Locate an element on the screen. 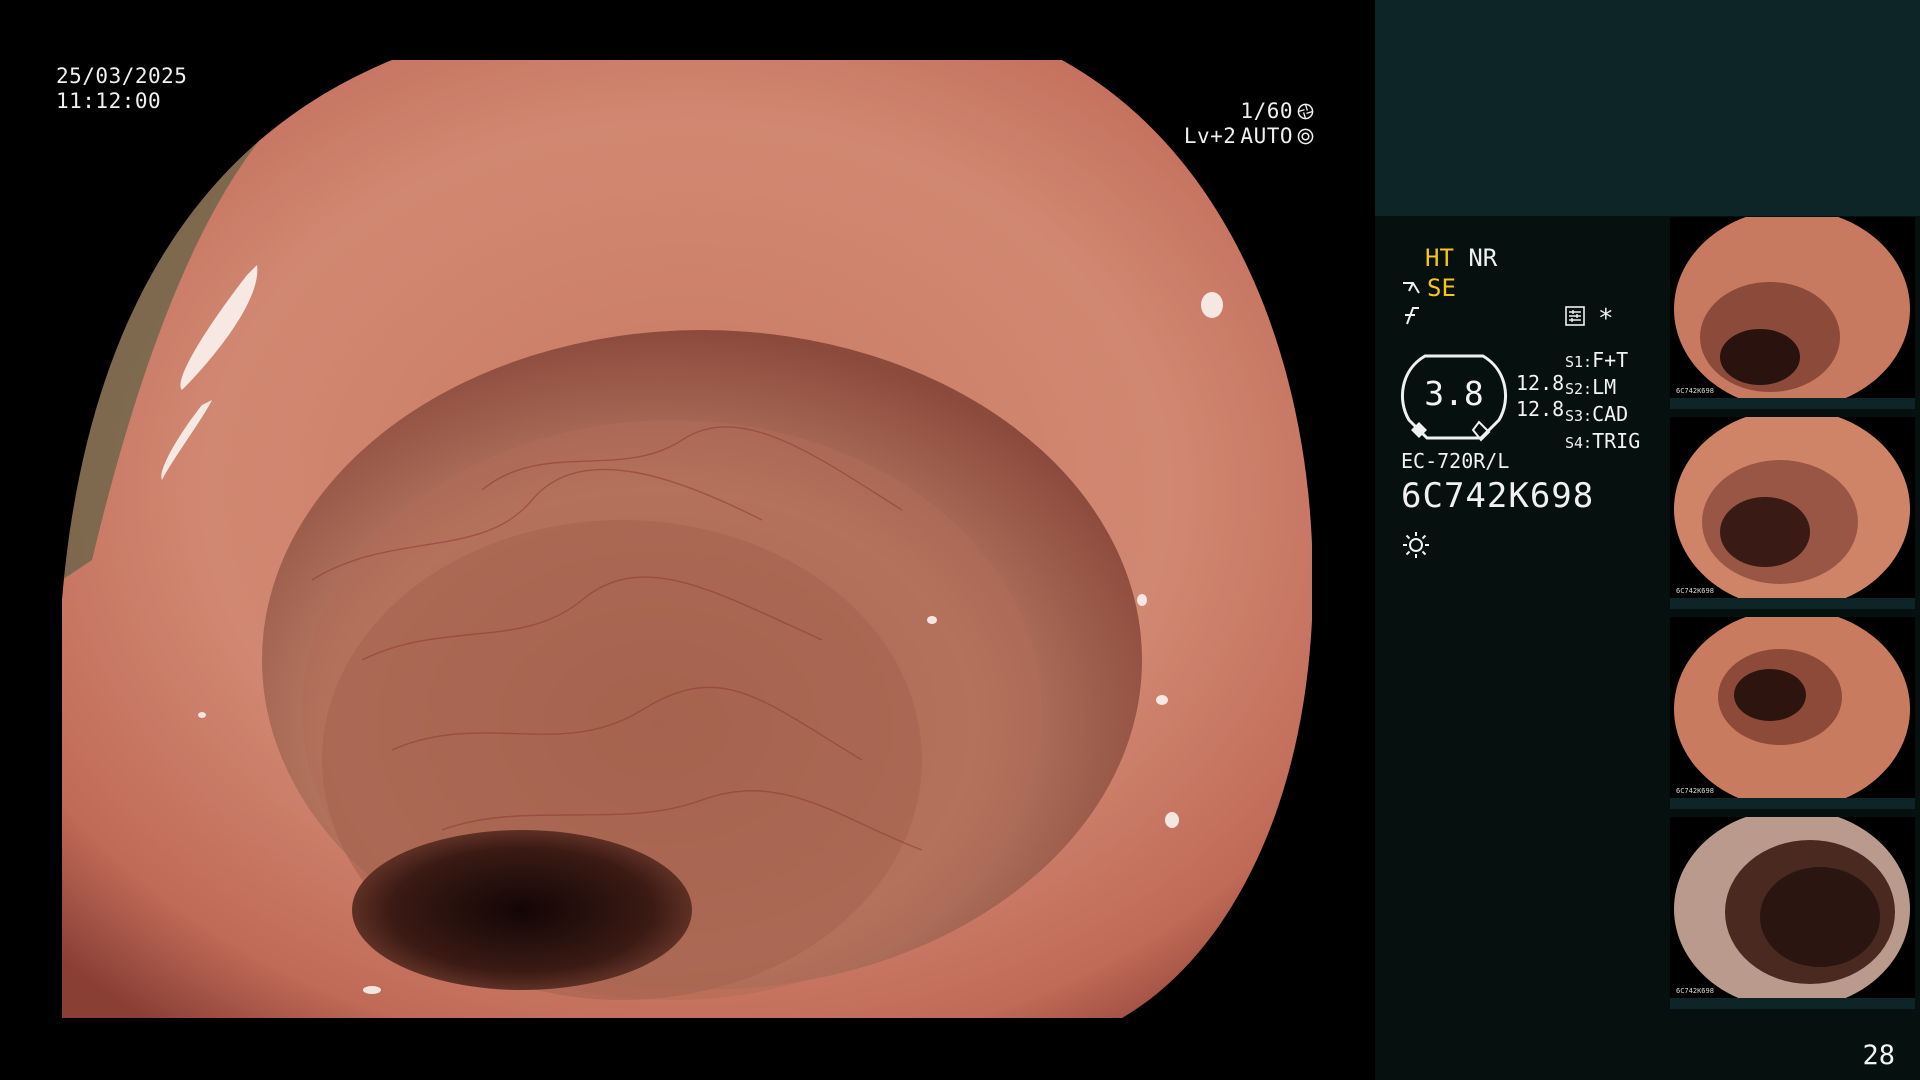 The image size is (1920, 1080). nr-indicator: NR is located at coordinates (1483, 258).